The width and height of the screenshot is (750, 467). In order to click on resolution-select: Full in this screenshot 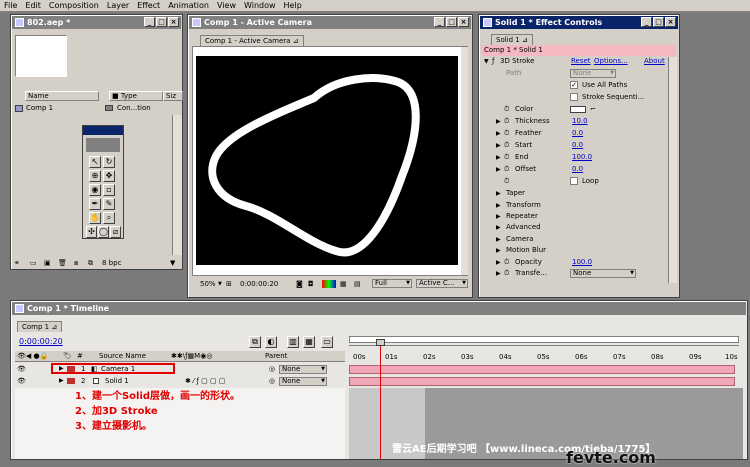, I will do `click(392, 283)`.